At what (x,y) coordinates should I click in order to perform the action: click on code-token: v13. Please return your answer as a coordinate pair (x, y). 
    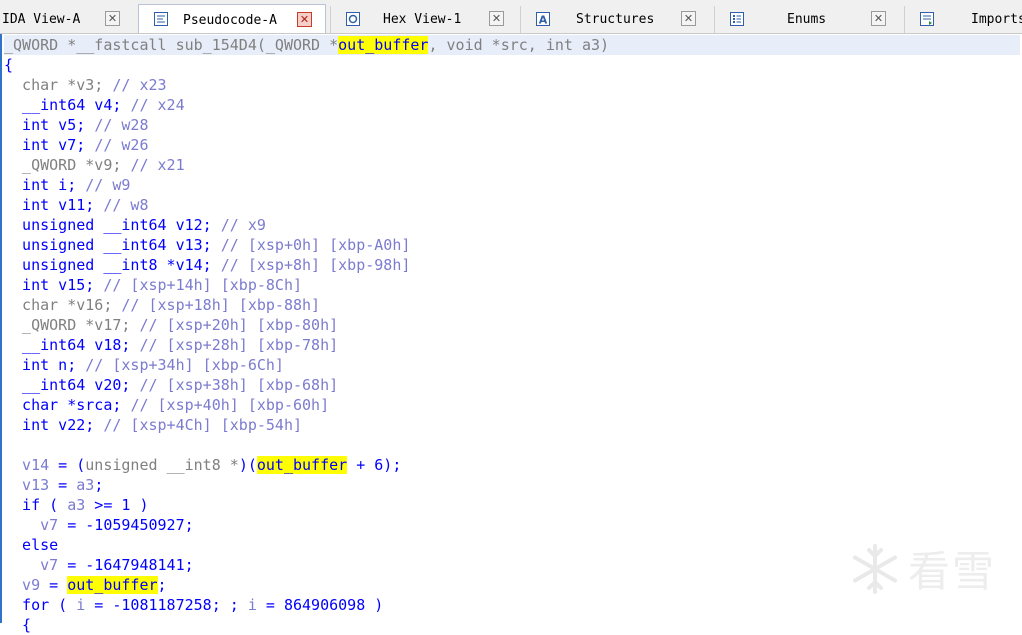
    Looking at the image, I should click on (26, 485).